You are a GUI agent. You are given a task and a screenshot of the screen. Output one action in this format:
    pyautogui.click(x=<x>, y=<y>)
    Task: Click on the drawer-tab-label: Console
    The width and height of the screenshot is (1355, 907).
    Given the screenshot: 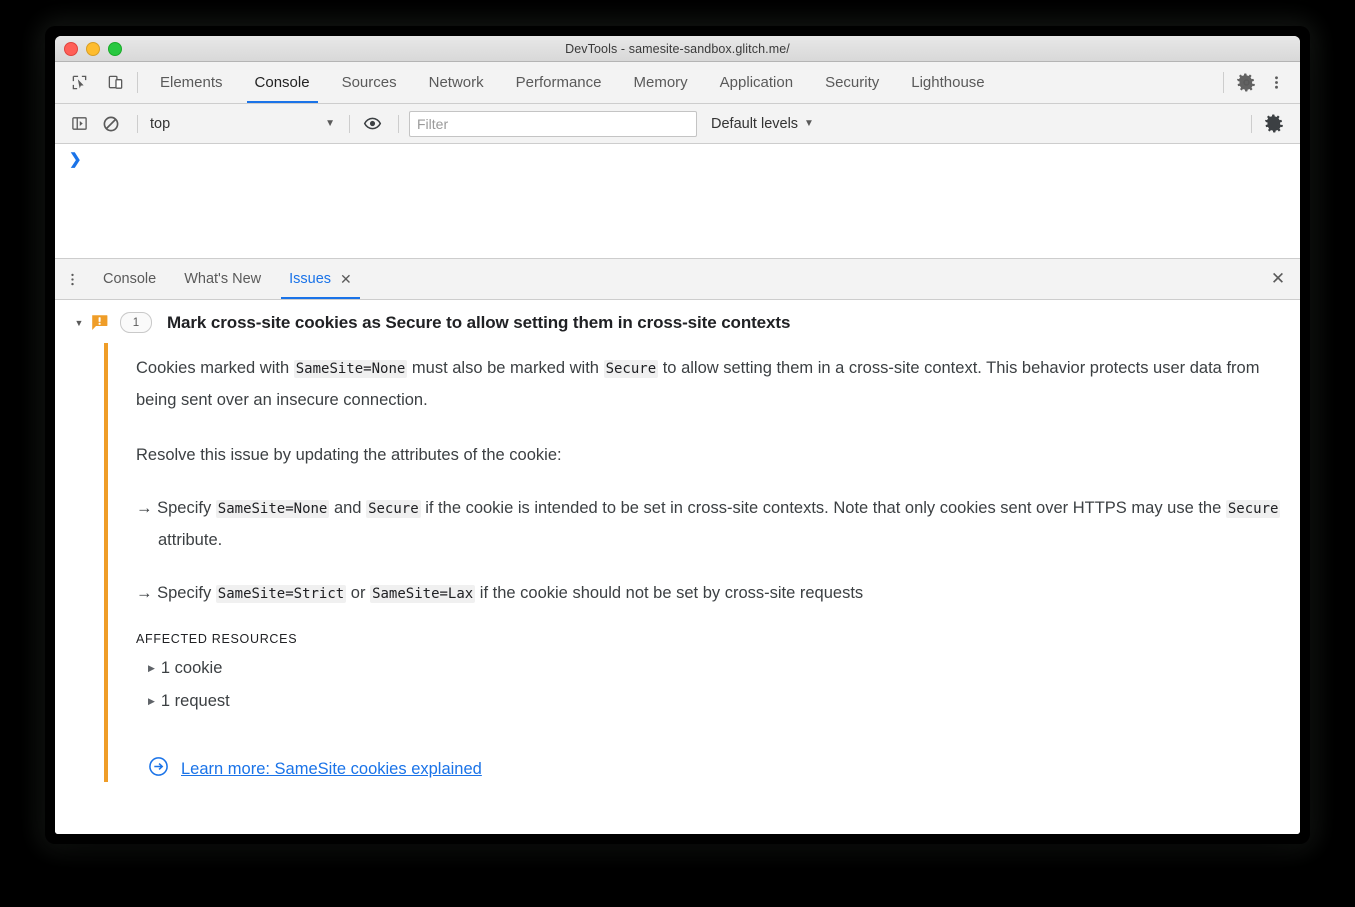 What is the action you would take?
    pyautogui.click(x=130, y=279)
    